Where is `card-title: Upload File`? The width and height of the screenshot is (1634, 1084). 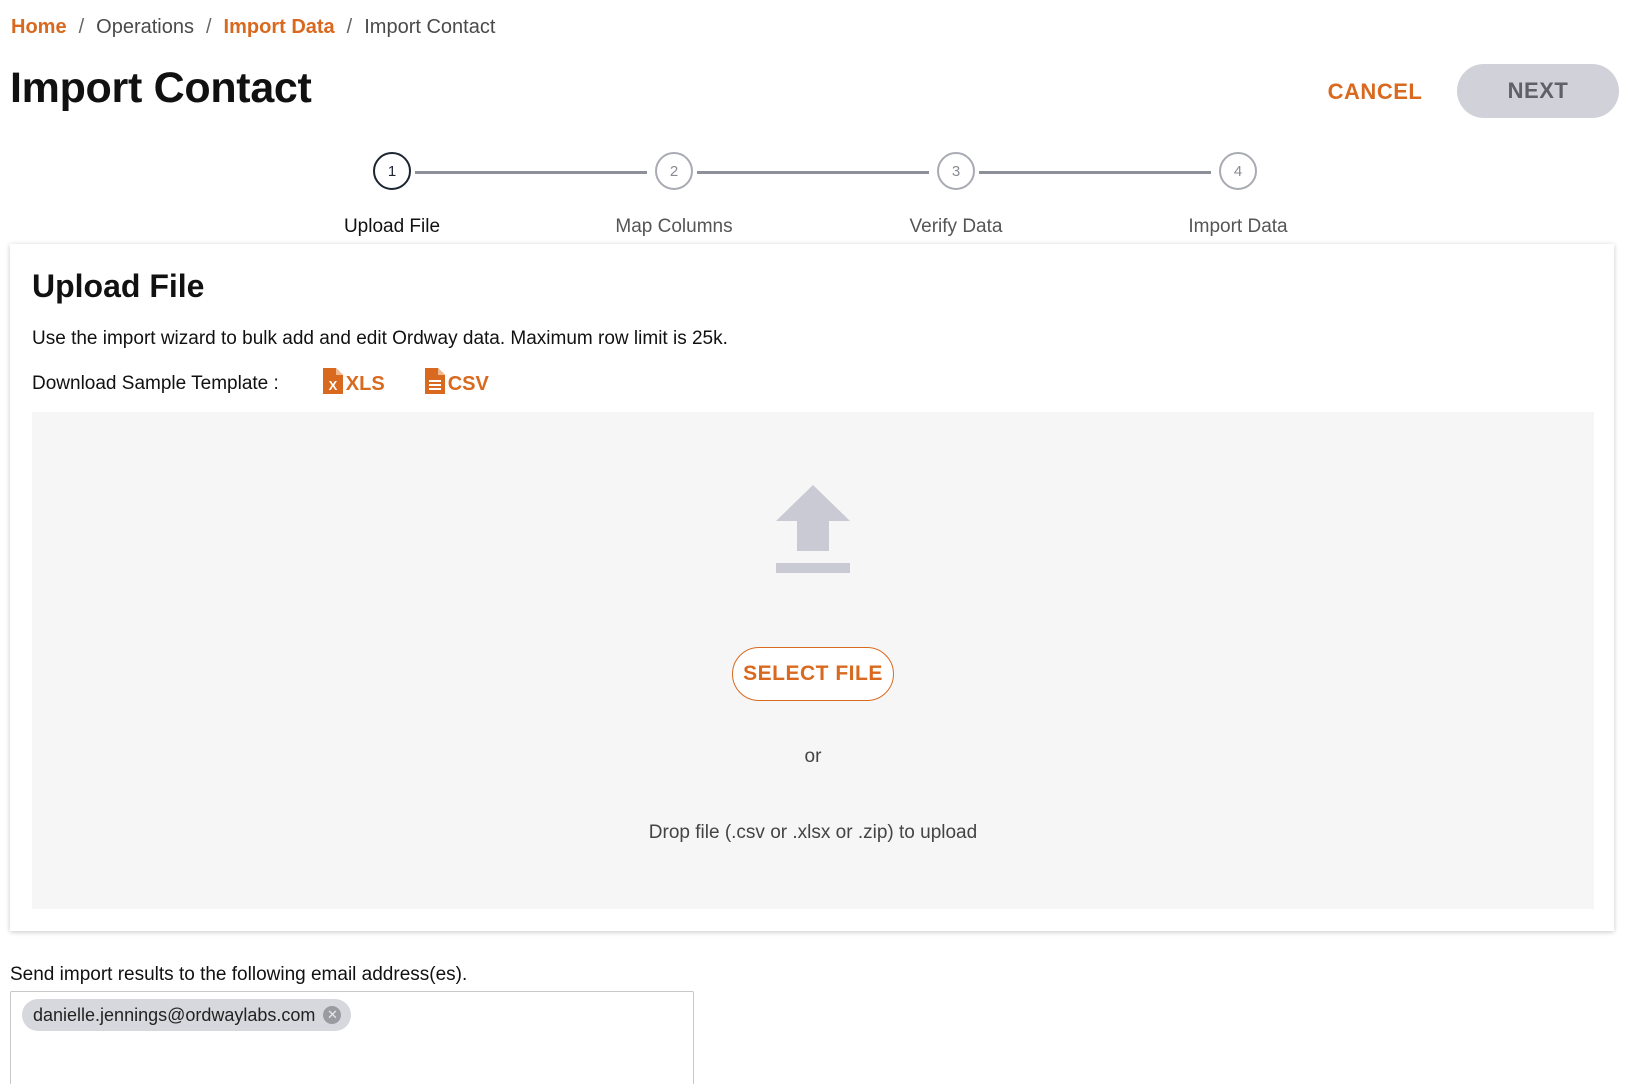 card-title: Upload File is located at coordinates (118, 286).